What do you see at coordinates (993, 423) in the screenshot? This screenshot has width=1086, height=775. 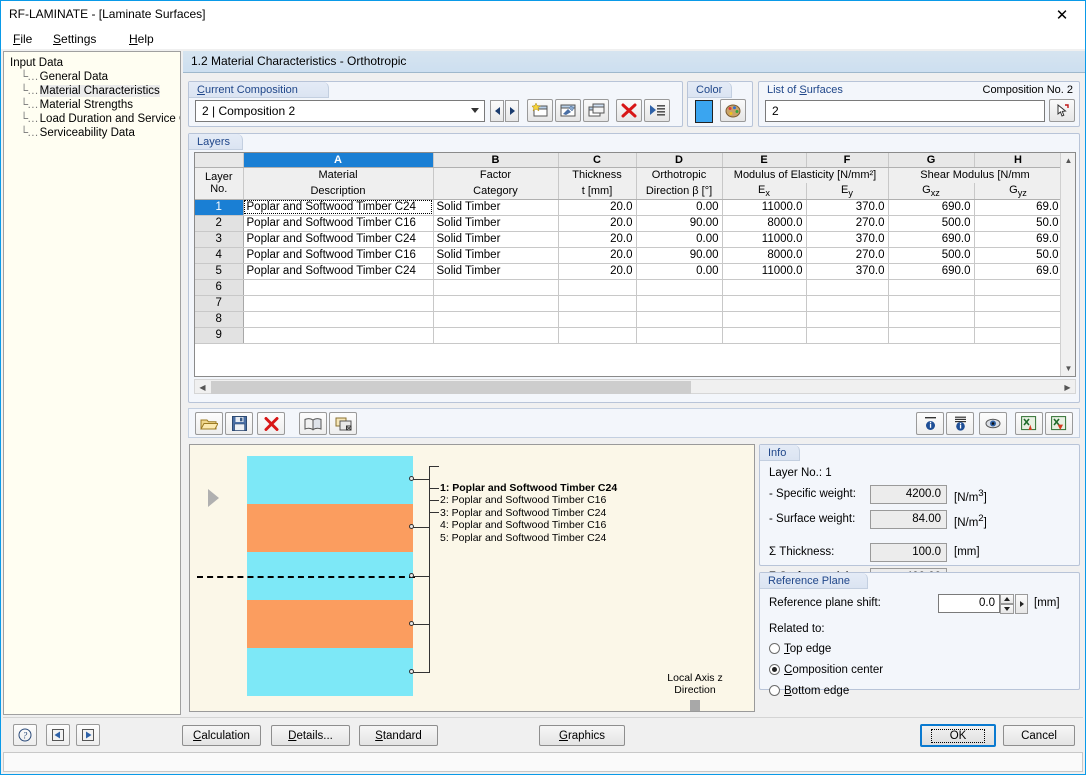 I see `preview-button` at bounding box center [993, 423].